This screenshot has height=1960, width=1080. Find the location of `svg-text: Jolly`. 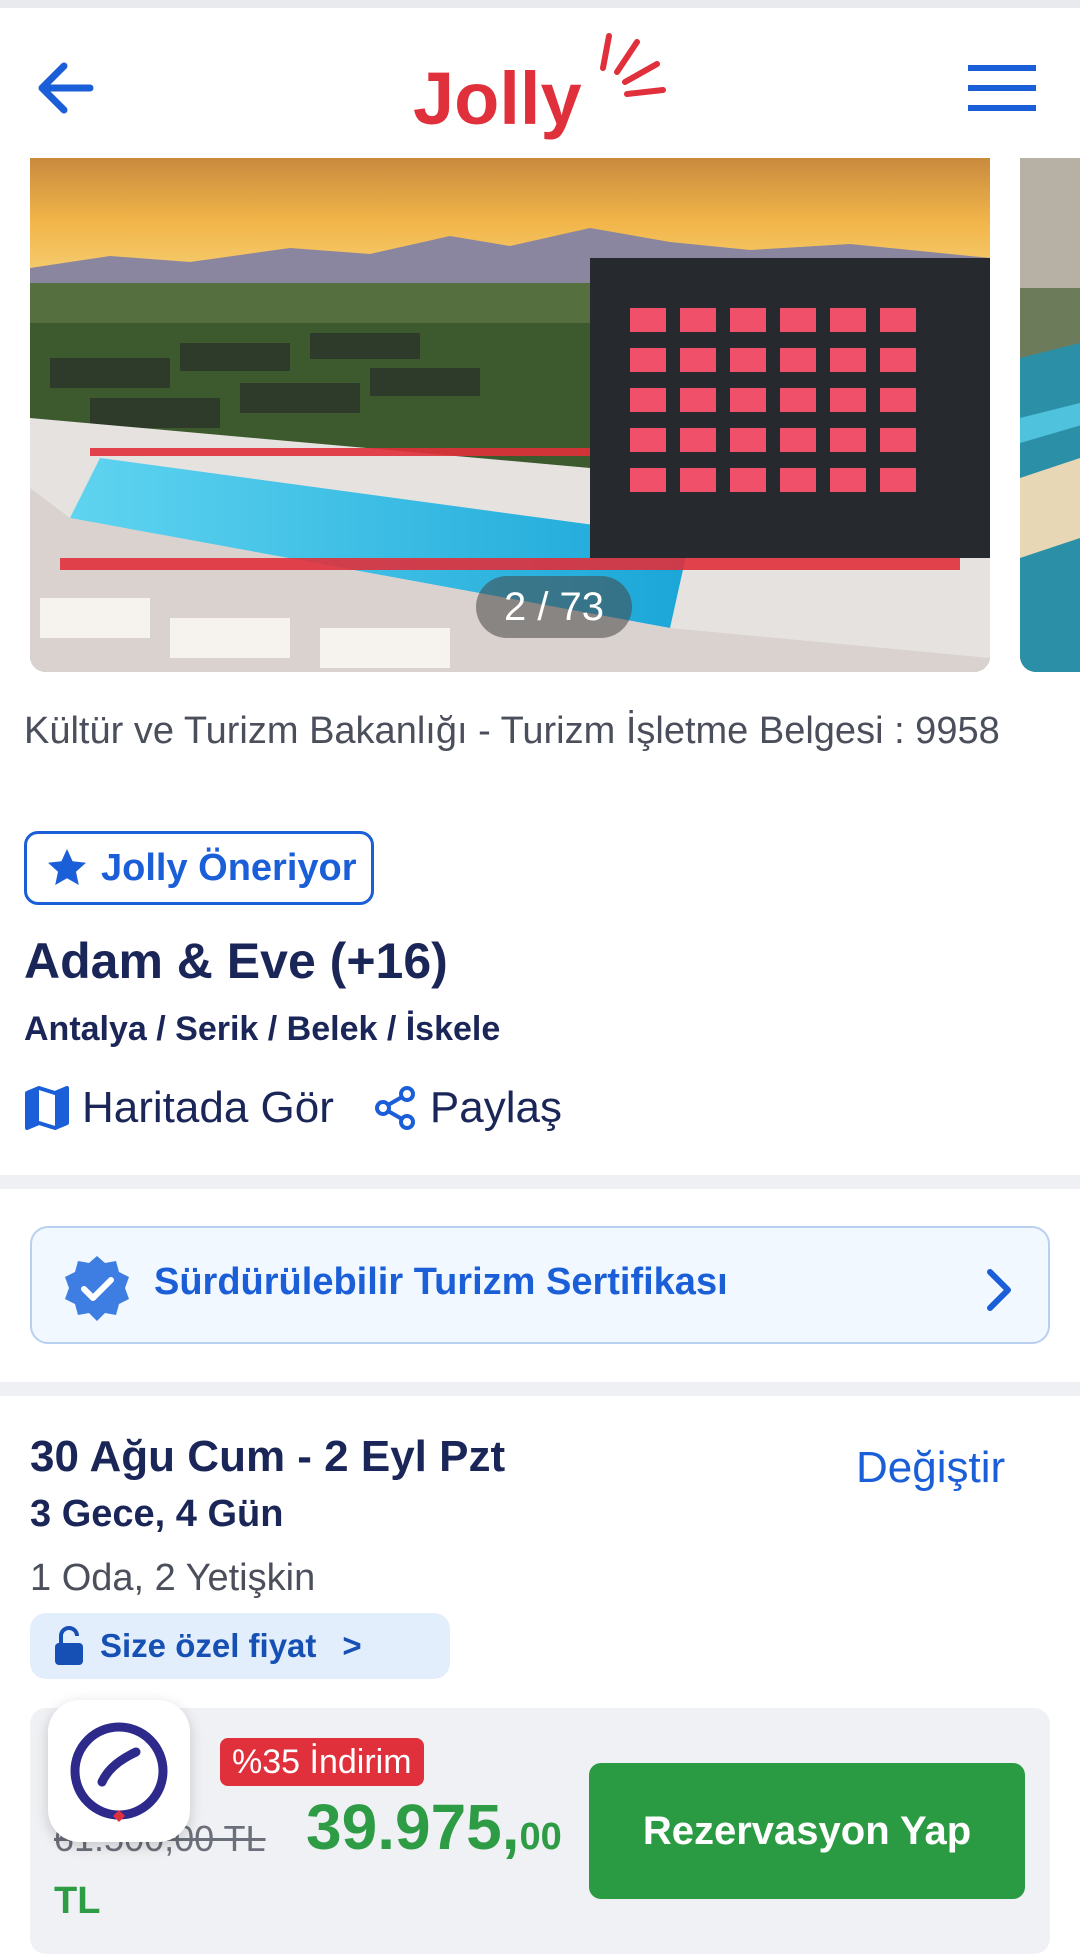

svg-text: Jolly is located at coordinates (497, 98).